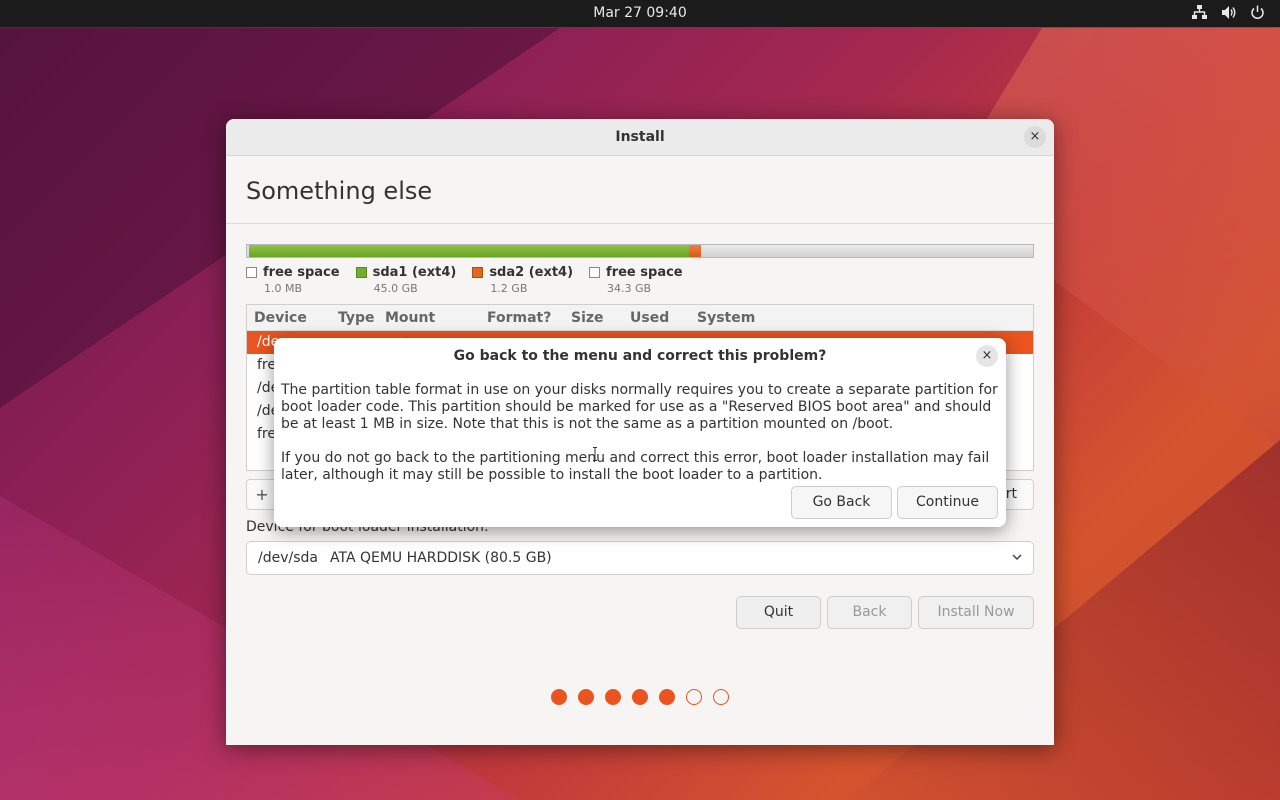 Image resolution: width=1280 pixels, height=800 pixels. I want to click on step-indicator, so click(640, 697).